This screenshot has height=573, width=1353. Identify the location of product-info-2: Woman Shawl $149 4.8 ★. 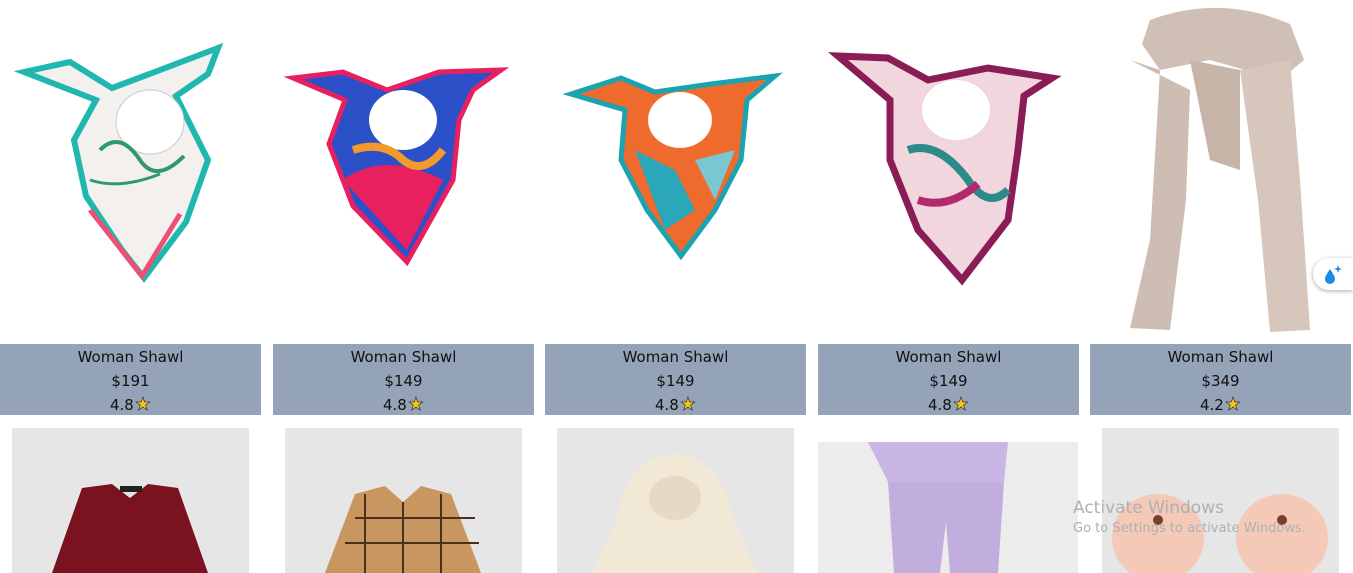
(403, 379).